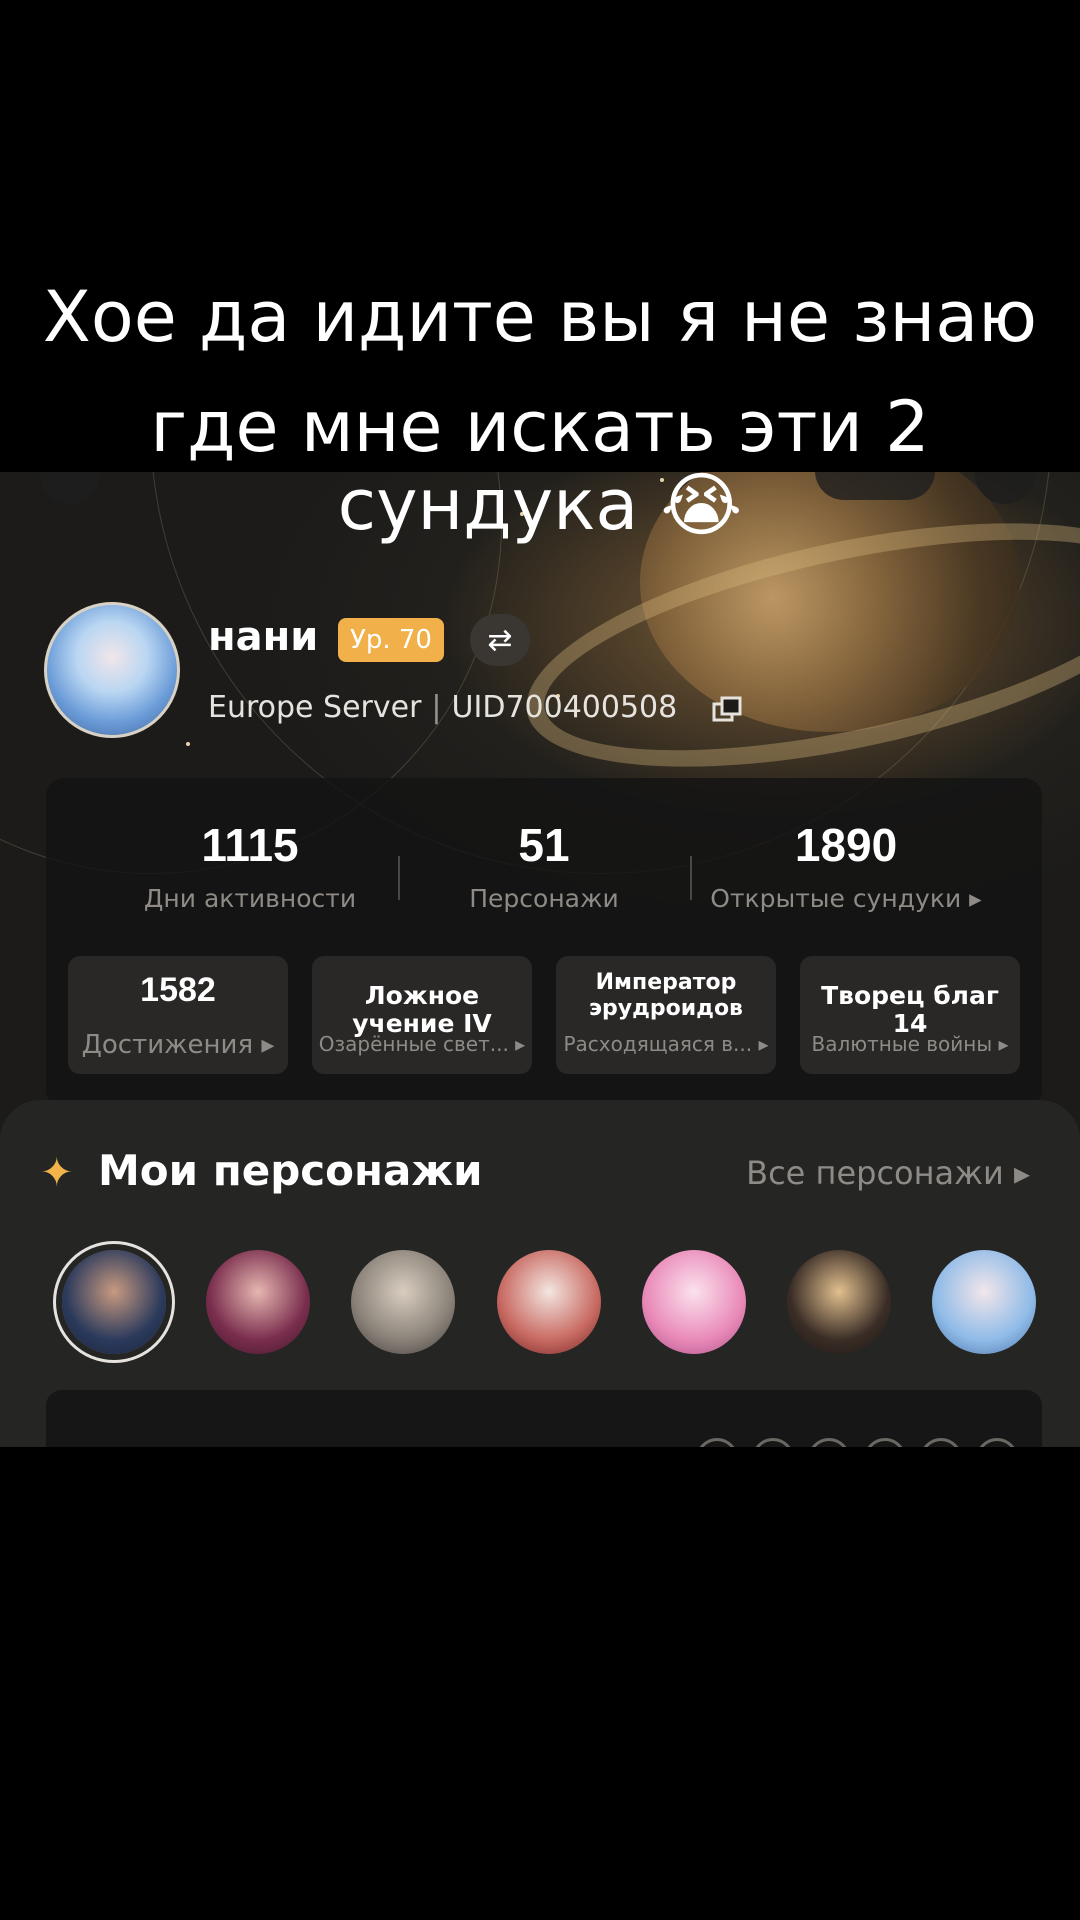 The image size is (1080, 1920). I want to click on stat-value: 51, so click(544, 845).